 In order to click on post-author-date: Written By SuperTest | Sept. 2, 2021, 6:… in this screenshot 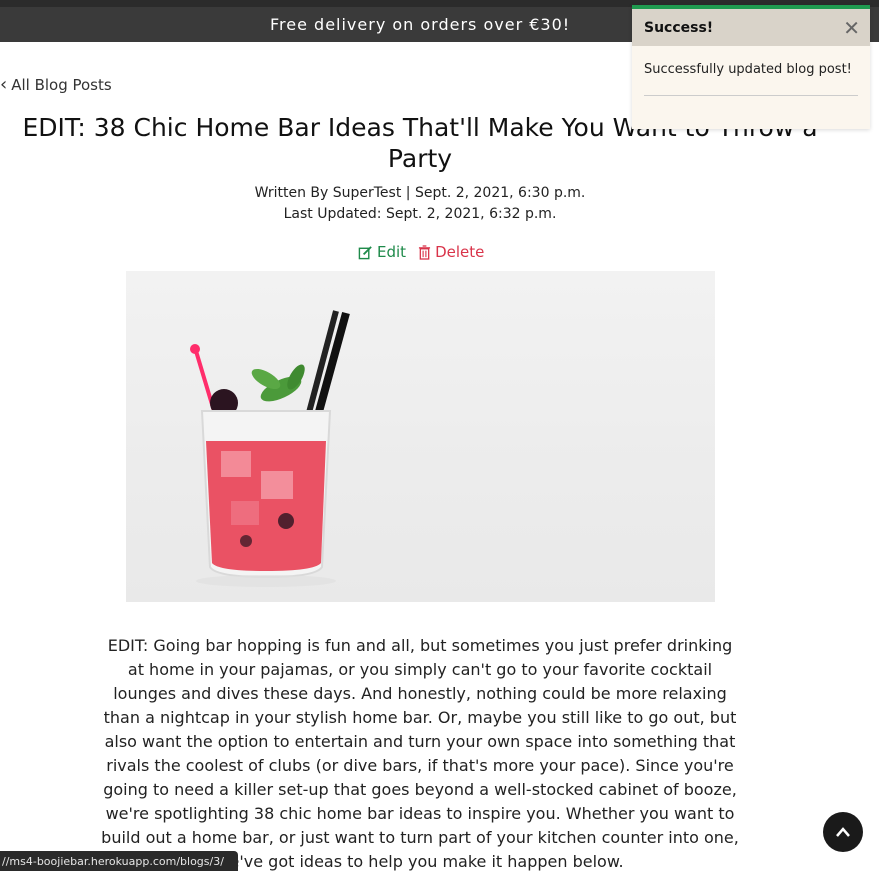, I will do `click(420, 193)`.